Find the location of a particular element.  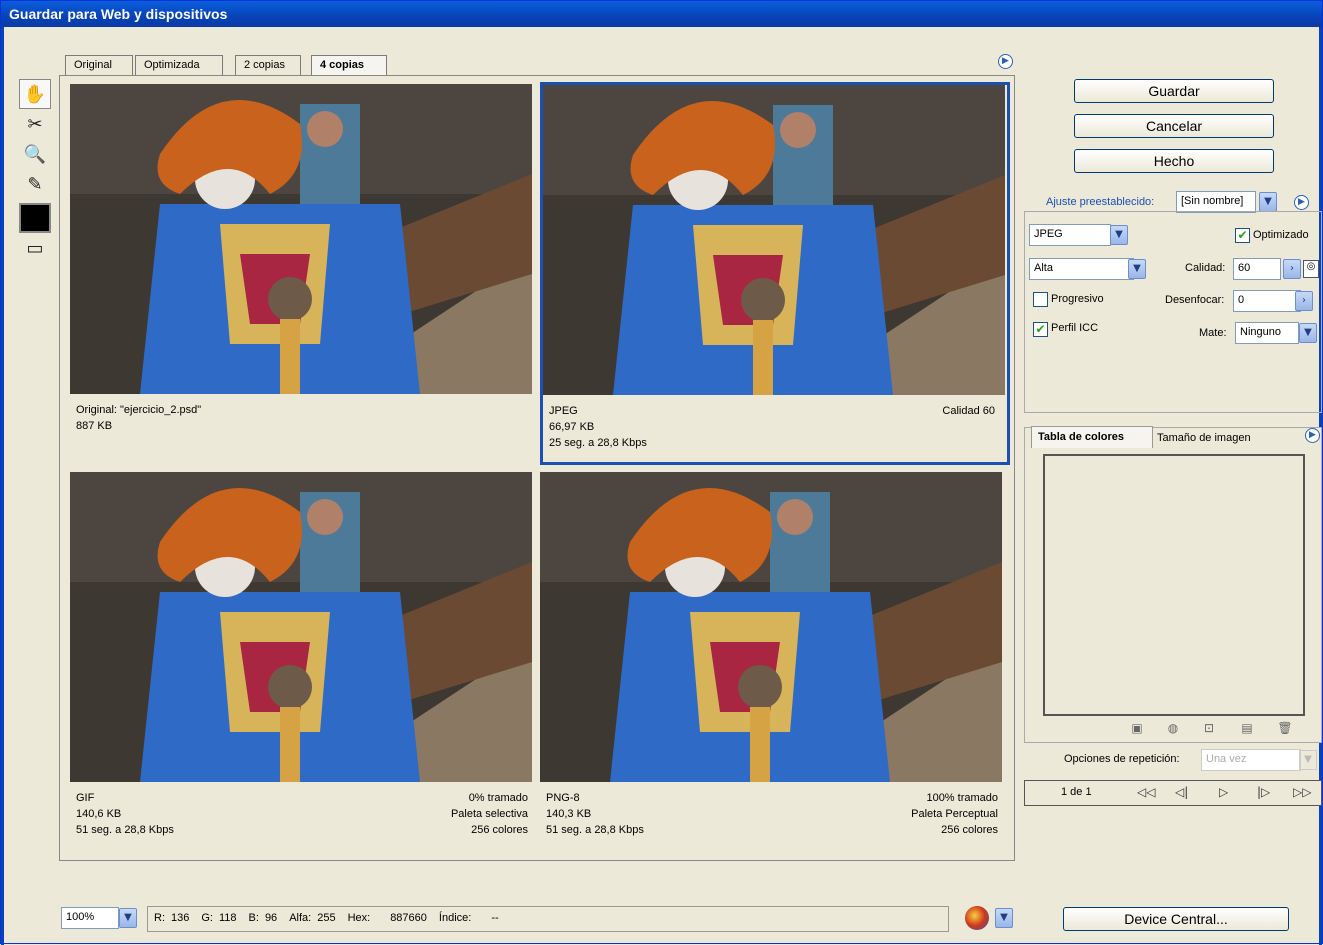

preview-menu-icon: ▶ is located at coordinates (1005, 61).